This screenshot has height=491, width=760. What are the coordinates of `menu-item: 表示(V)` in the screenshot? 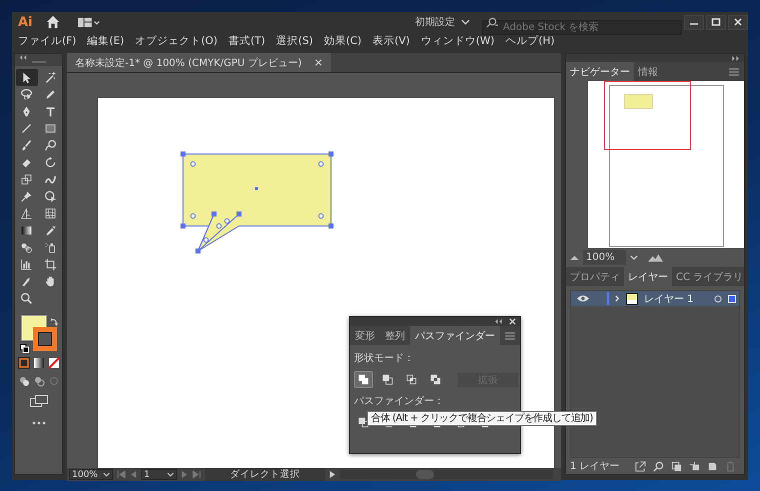 It's located at (391, 41).